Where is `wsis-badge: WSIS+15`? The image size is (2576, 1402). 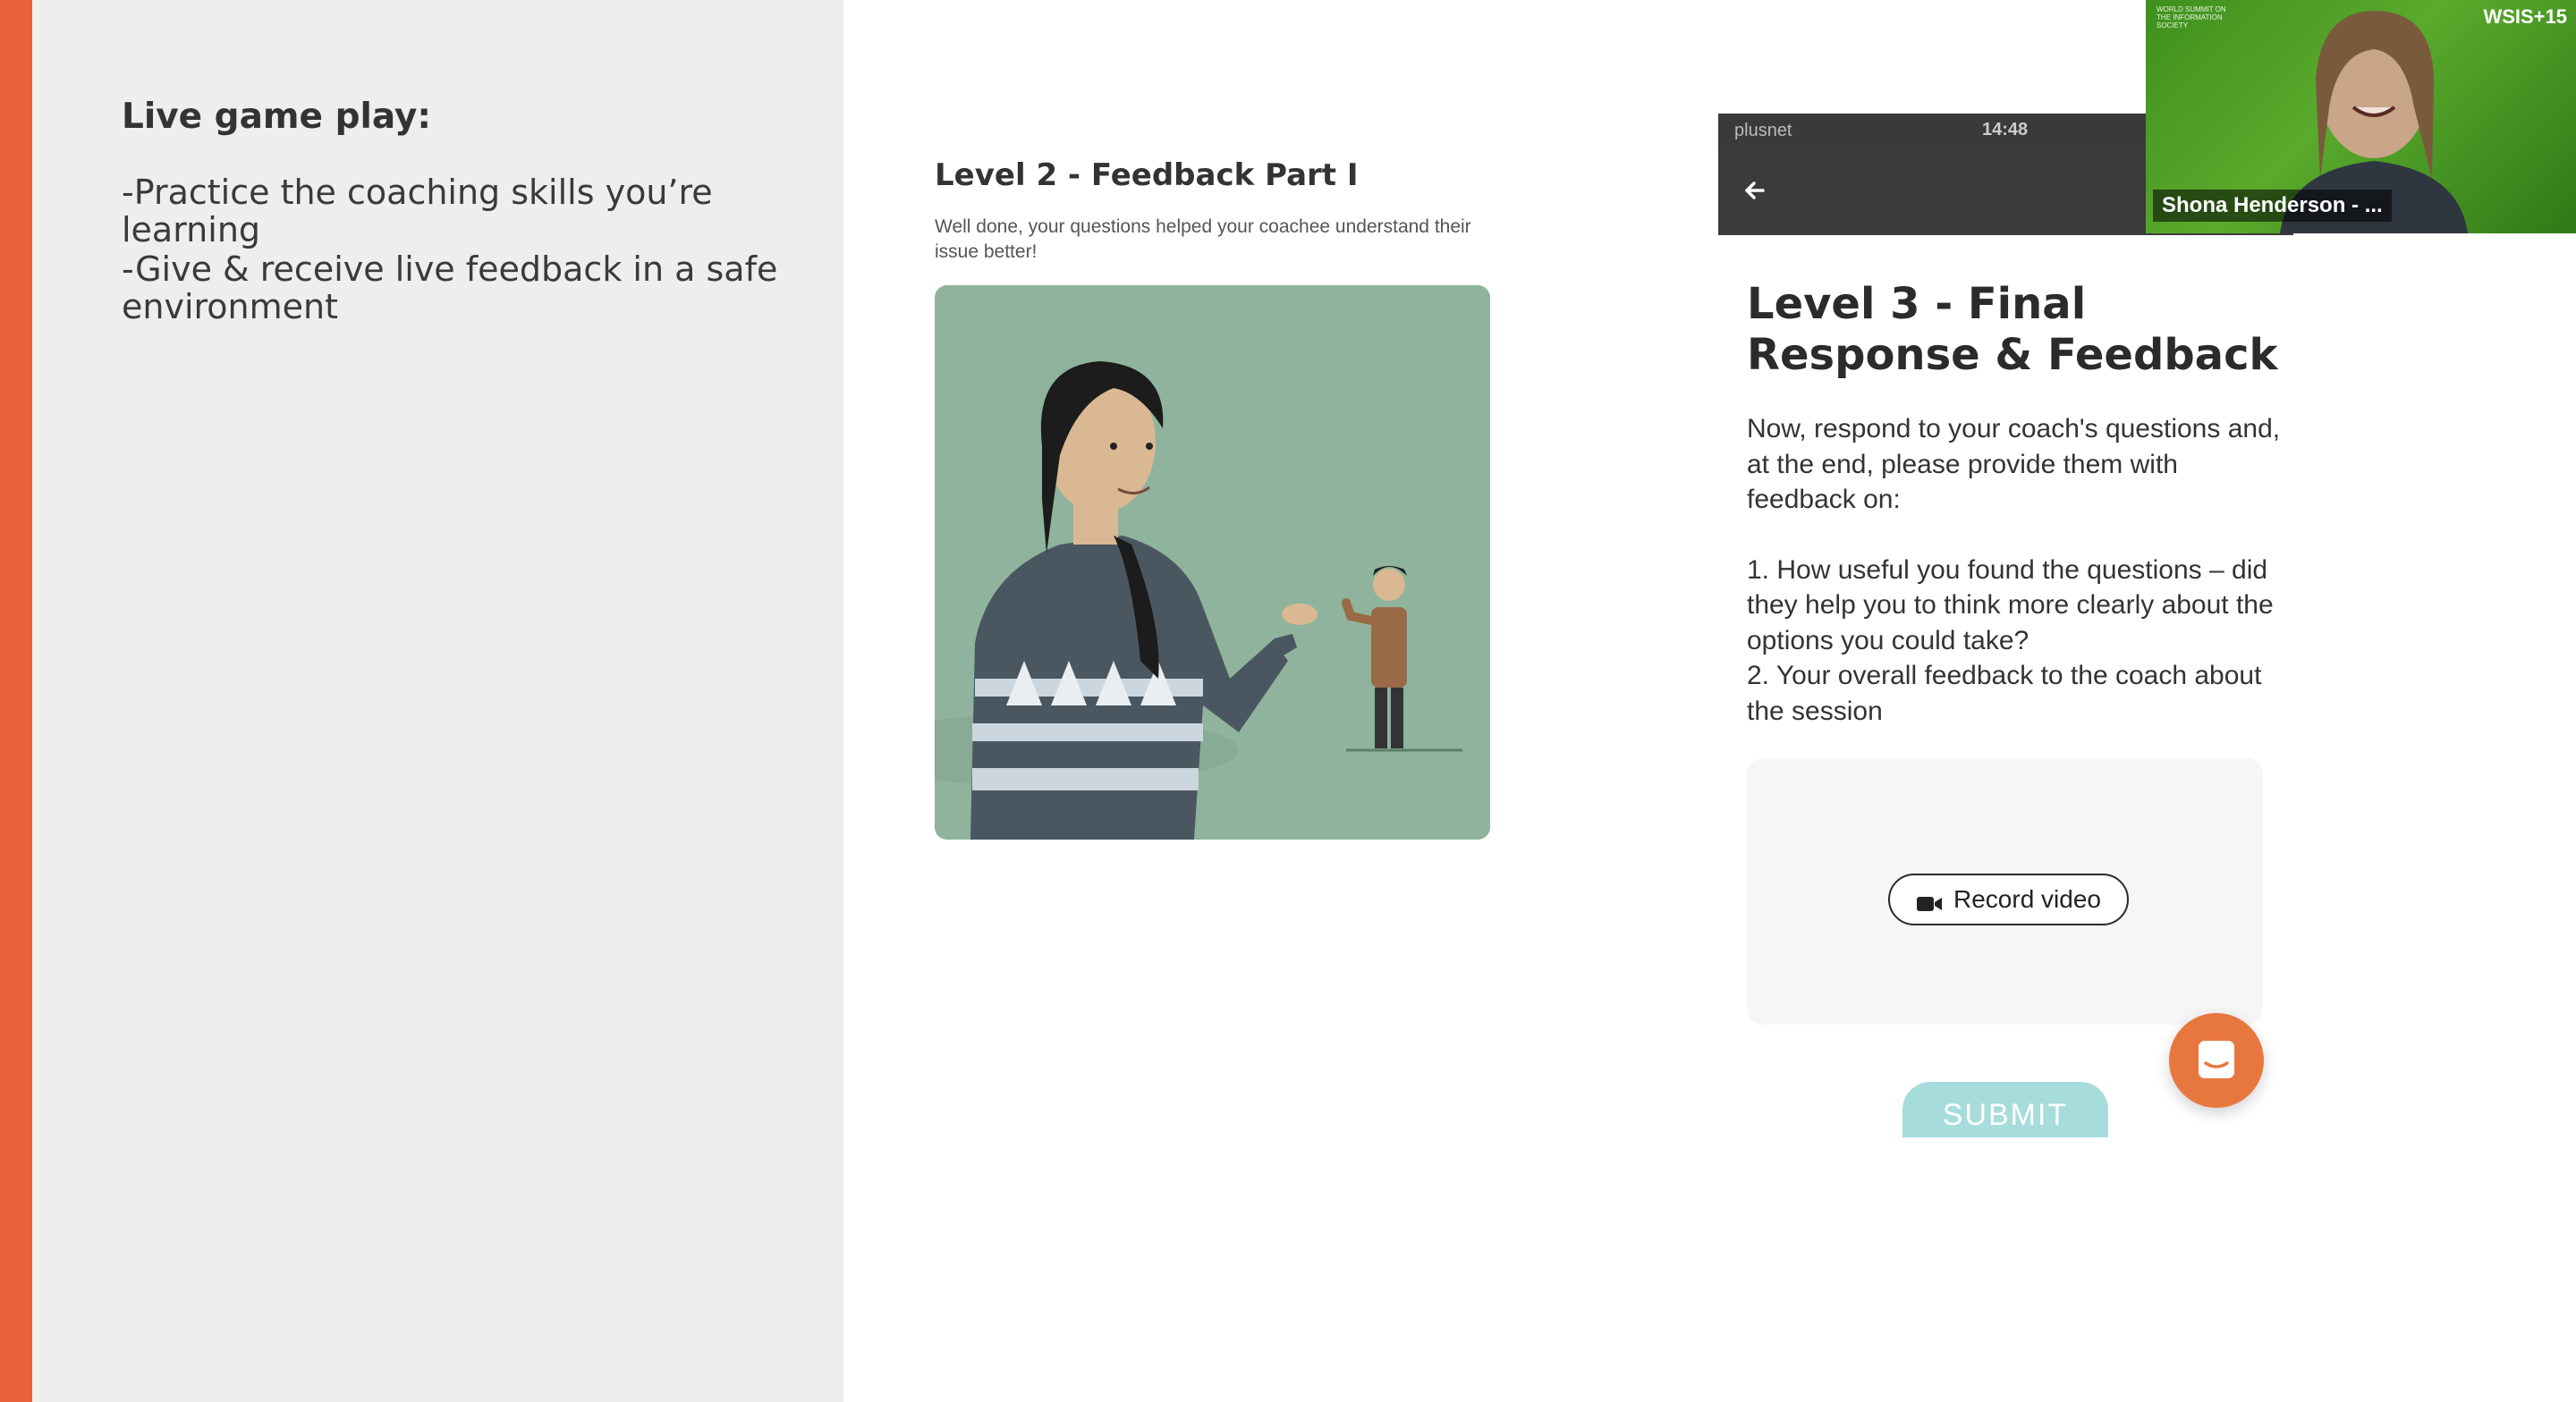 wsis-badge: WSIS+15 is located at coordinates (2525, 16).